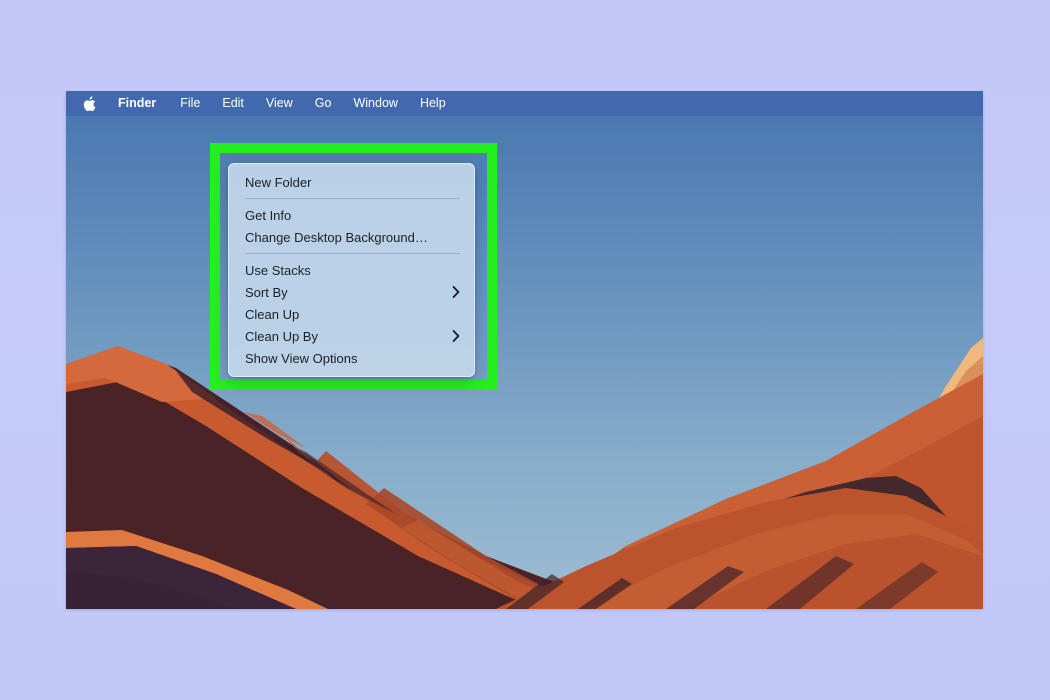 Image resolution: width=1050 pixels, height=700 pixels. What do you see at coordinates (190, 103) in the screenshot?
I see `menubar-item-file: File` at bounding box center [190, 103].